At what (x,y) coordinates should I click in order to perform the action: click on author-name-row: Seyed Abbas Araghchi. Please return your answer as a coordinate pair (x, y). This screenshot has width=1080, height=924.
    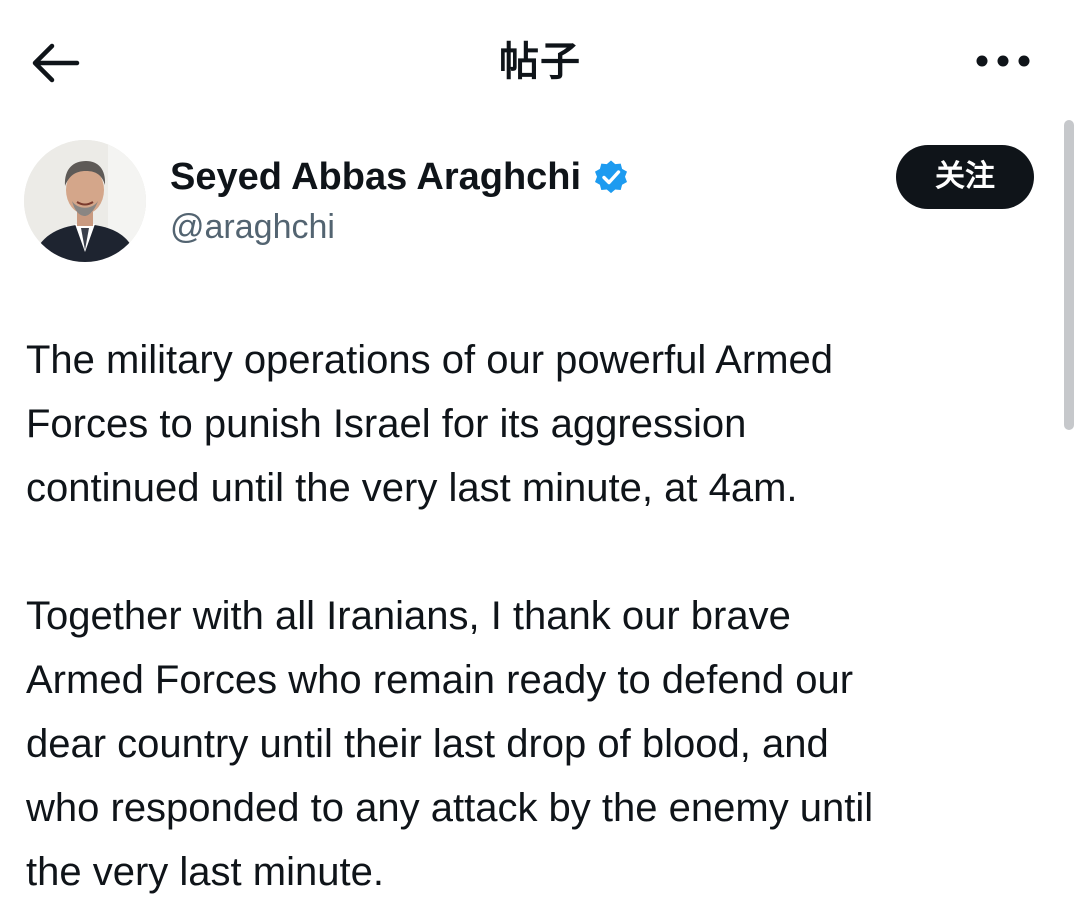
    Looking at the image, I should click on (399, 177).